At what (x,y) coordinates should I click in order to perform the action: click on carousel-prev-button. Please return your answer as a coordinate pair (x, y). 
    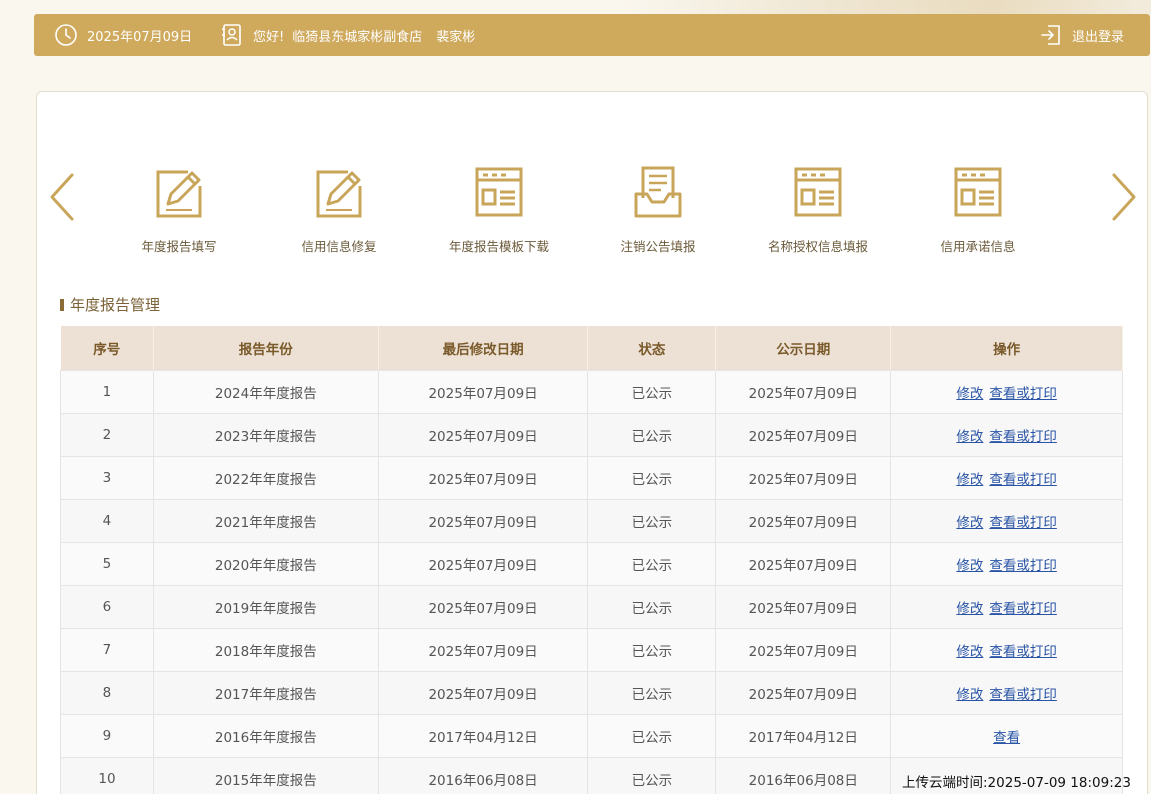
    Looking at the image, I should click on (62, 197).